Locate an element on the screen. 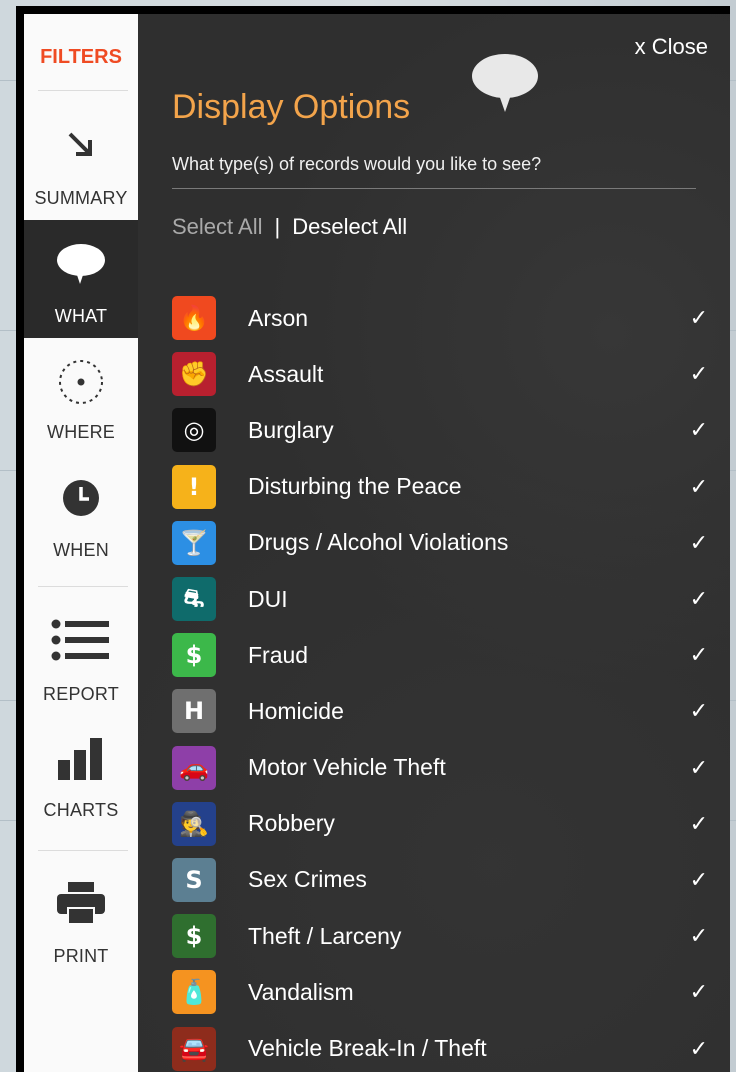  car-icon: 🚗 is located at coordinates (194, 767).